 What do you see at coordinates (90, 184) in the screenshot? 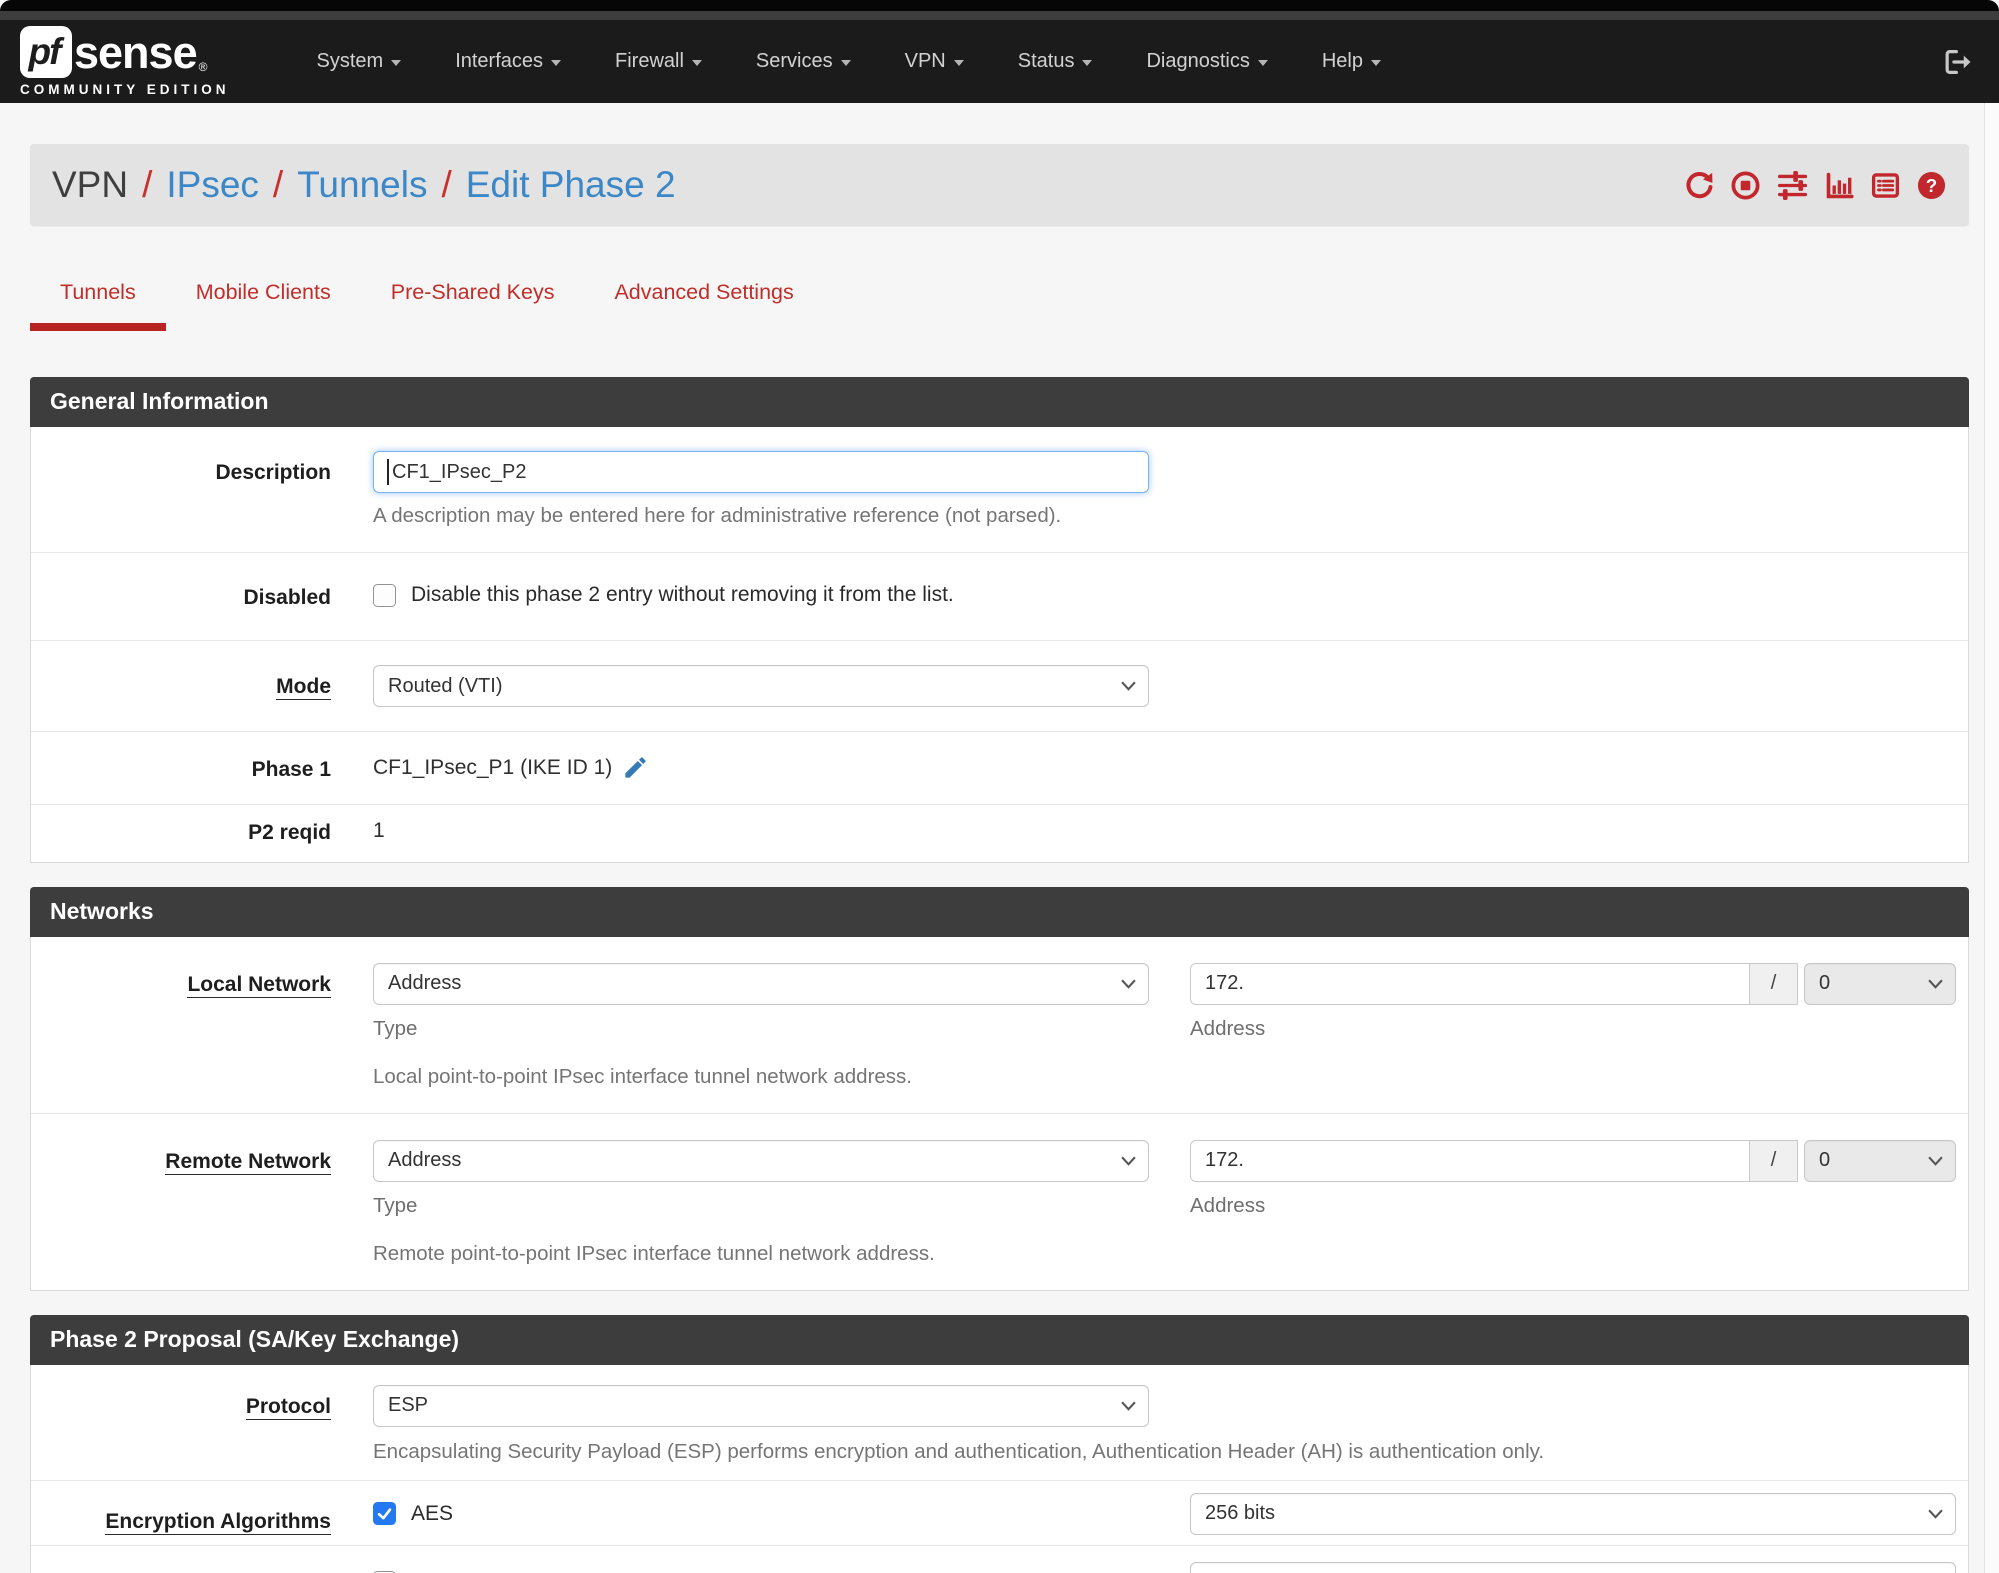
I see `breadcrumb-vpn: VPN` at bounding box center [90, 184].